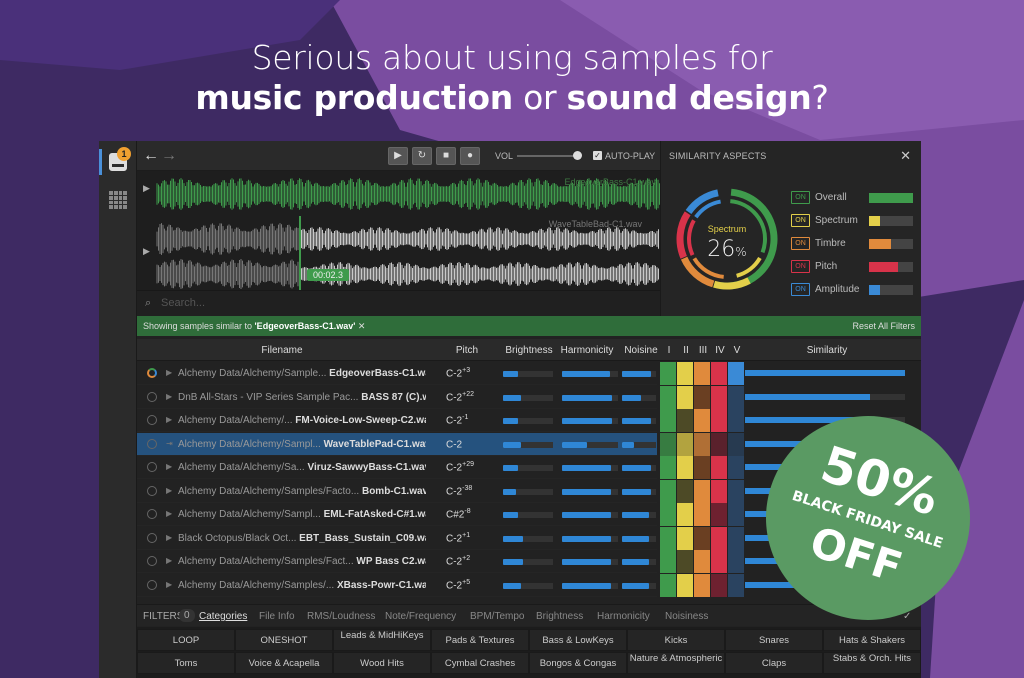  Describe the element at coordinates (398, 156) in the screenshot. I see `play-button: ▶` at that location.